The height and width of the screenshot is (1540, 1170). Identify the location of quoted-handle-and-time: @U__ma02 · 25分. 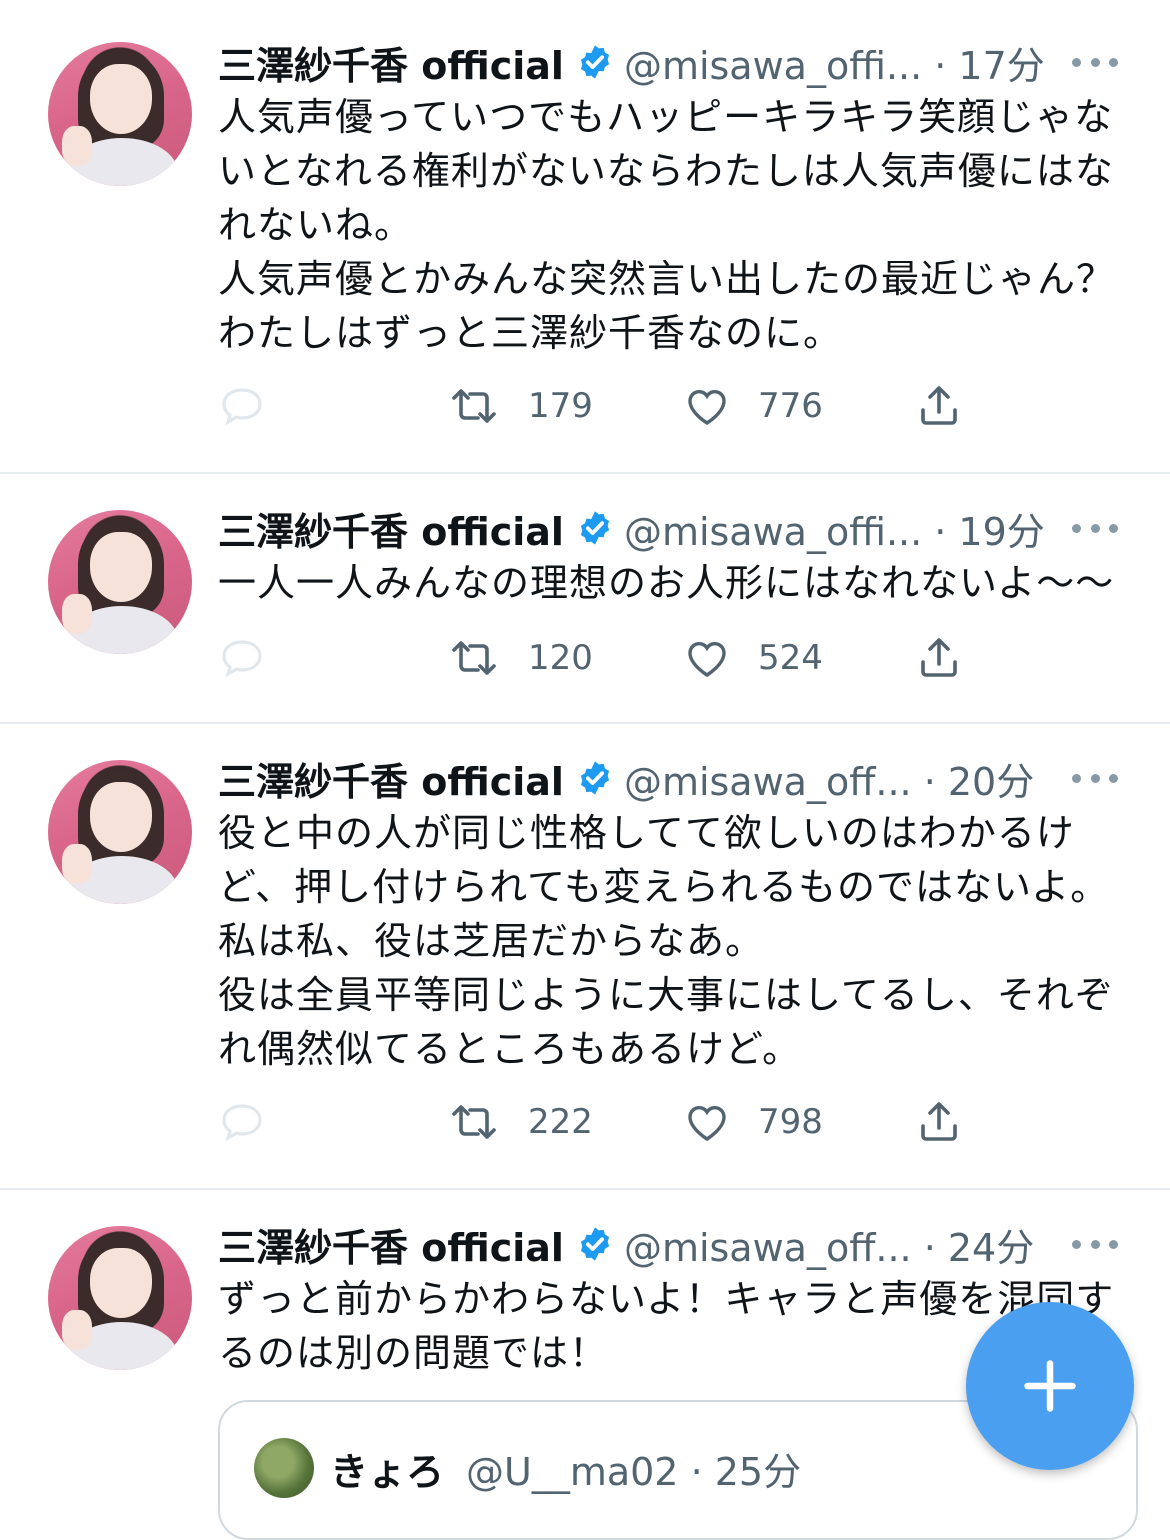
(634, 1471).